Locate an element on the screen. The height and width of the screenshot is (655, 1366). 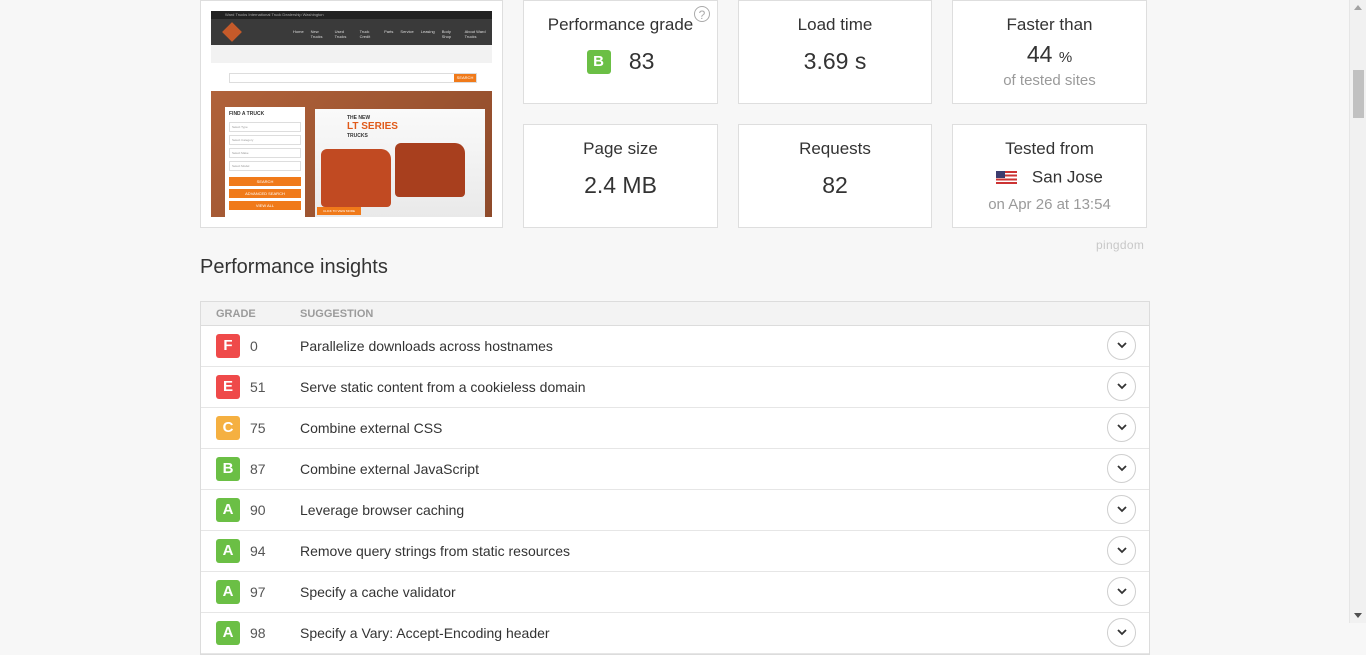
scroll-up-arrow-icon is located at coordinates (1358, 7).